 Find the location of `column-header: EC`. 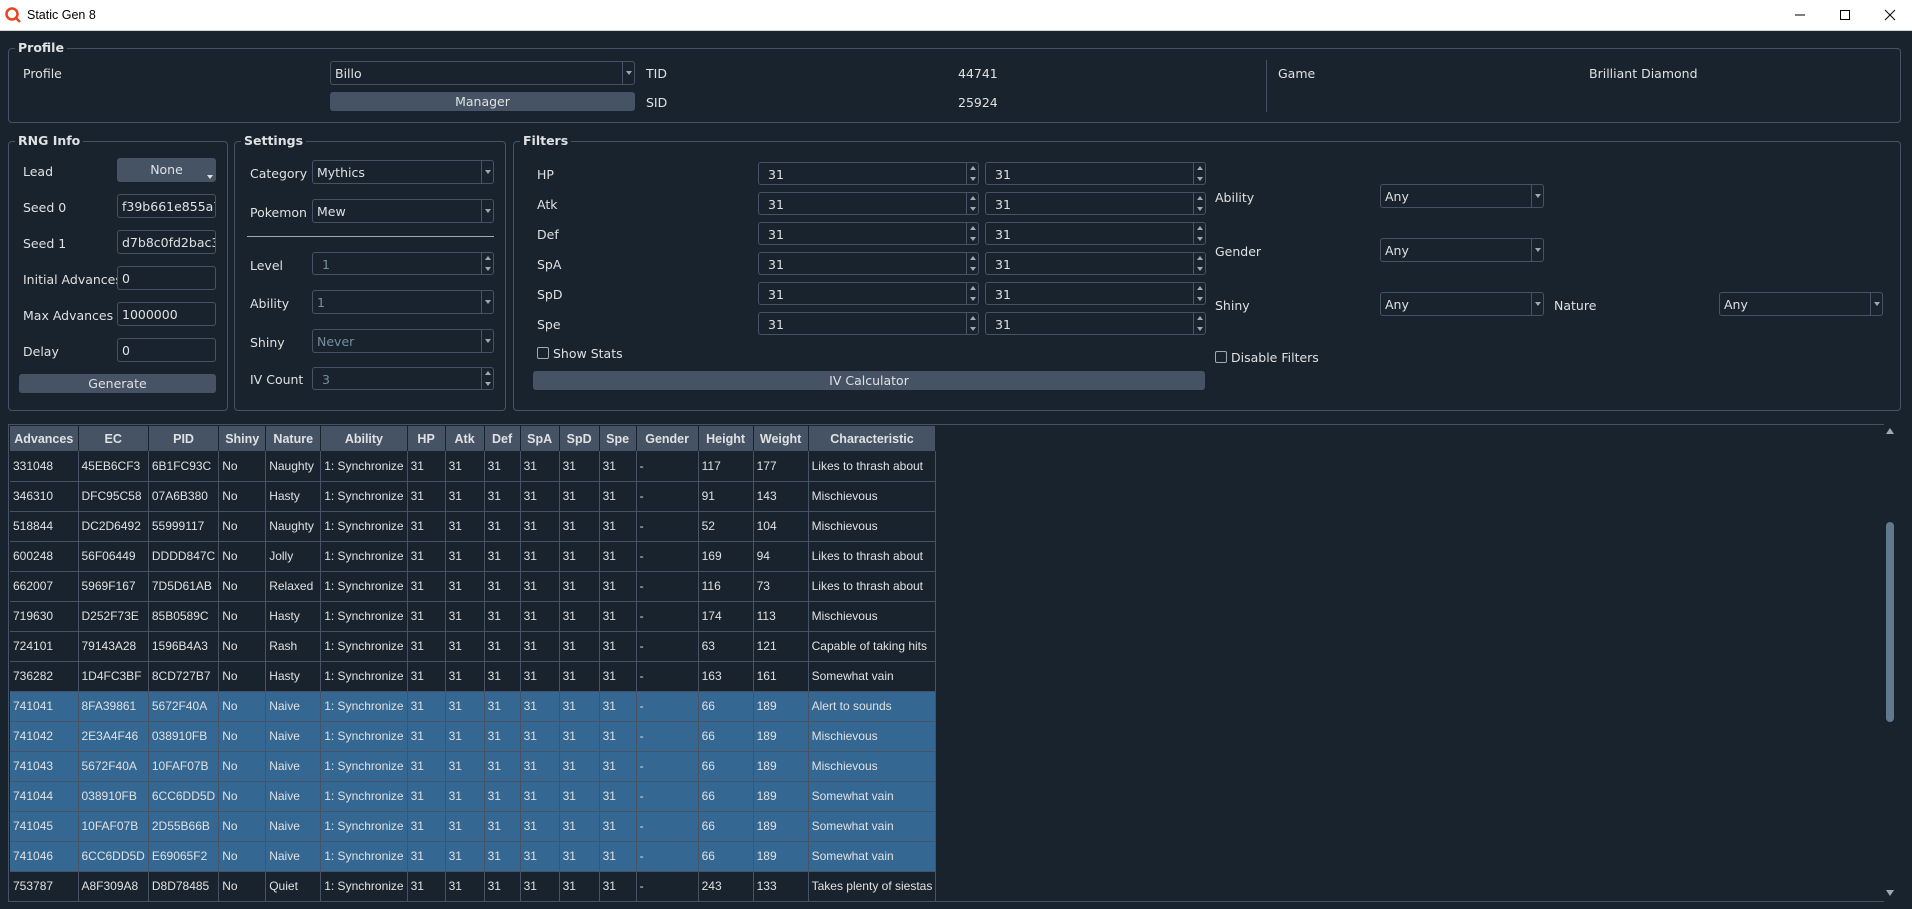

column-header: EC is located at coordinates (113, 438).